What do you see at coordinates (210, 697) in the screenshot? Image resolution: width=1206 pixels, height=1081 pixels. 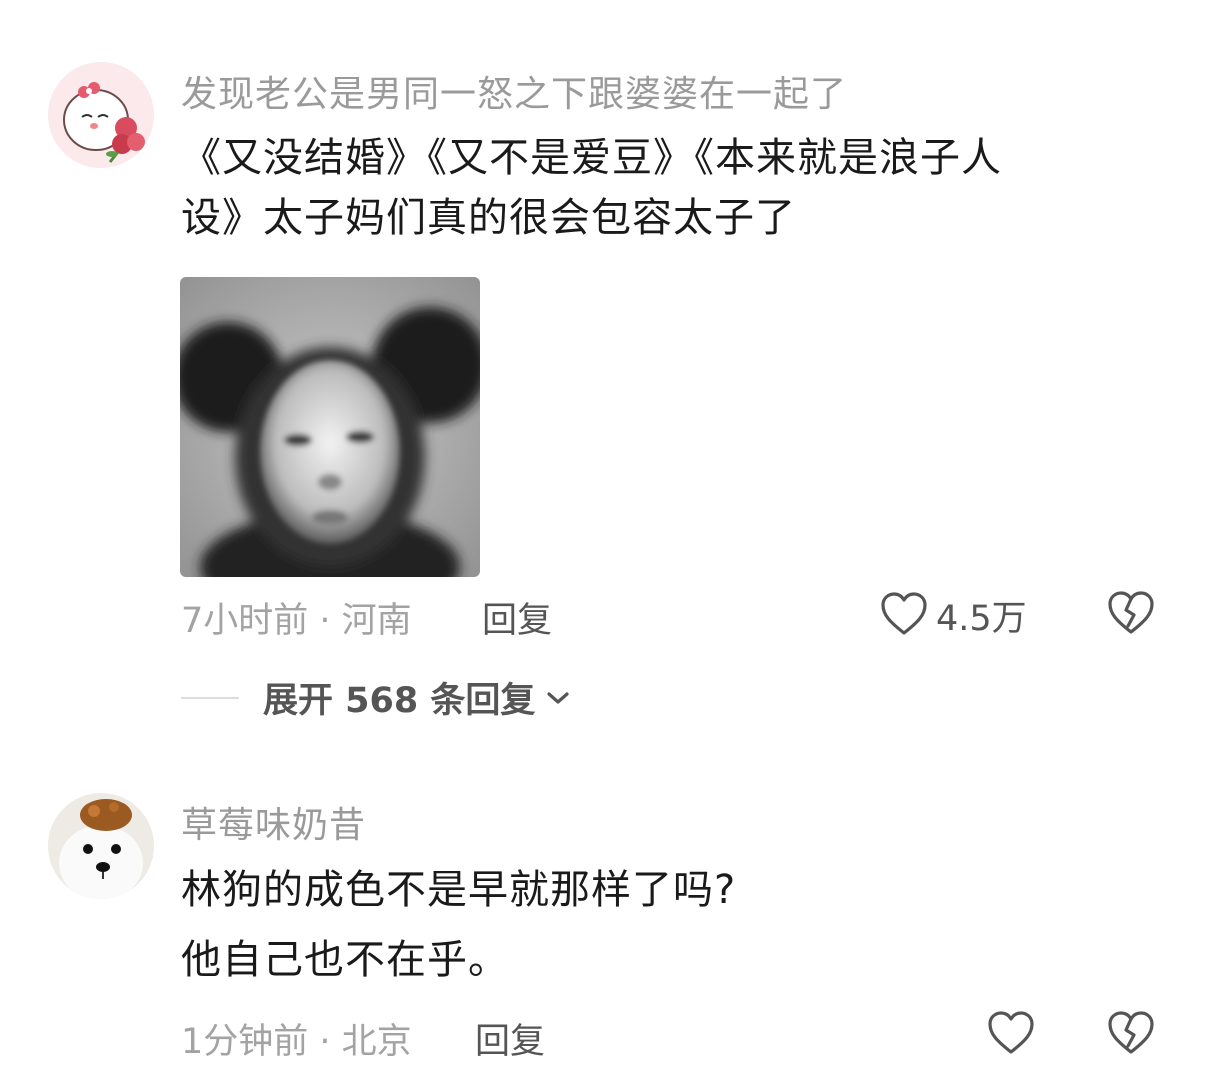 I see `divider-line` at bounding box center [210, 697].